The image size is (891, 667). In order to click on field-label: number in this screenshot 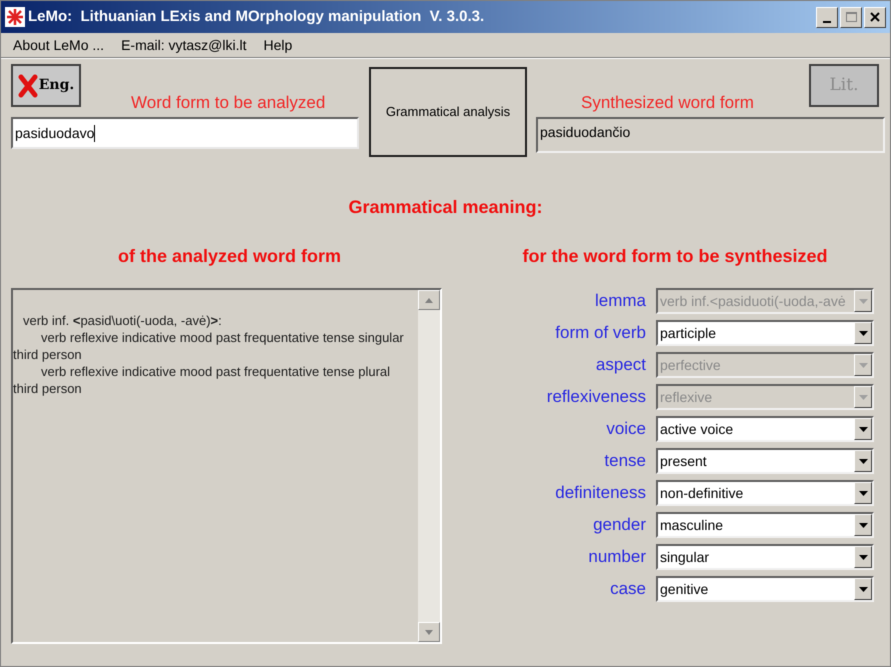, I will do `click(617, 557)`.